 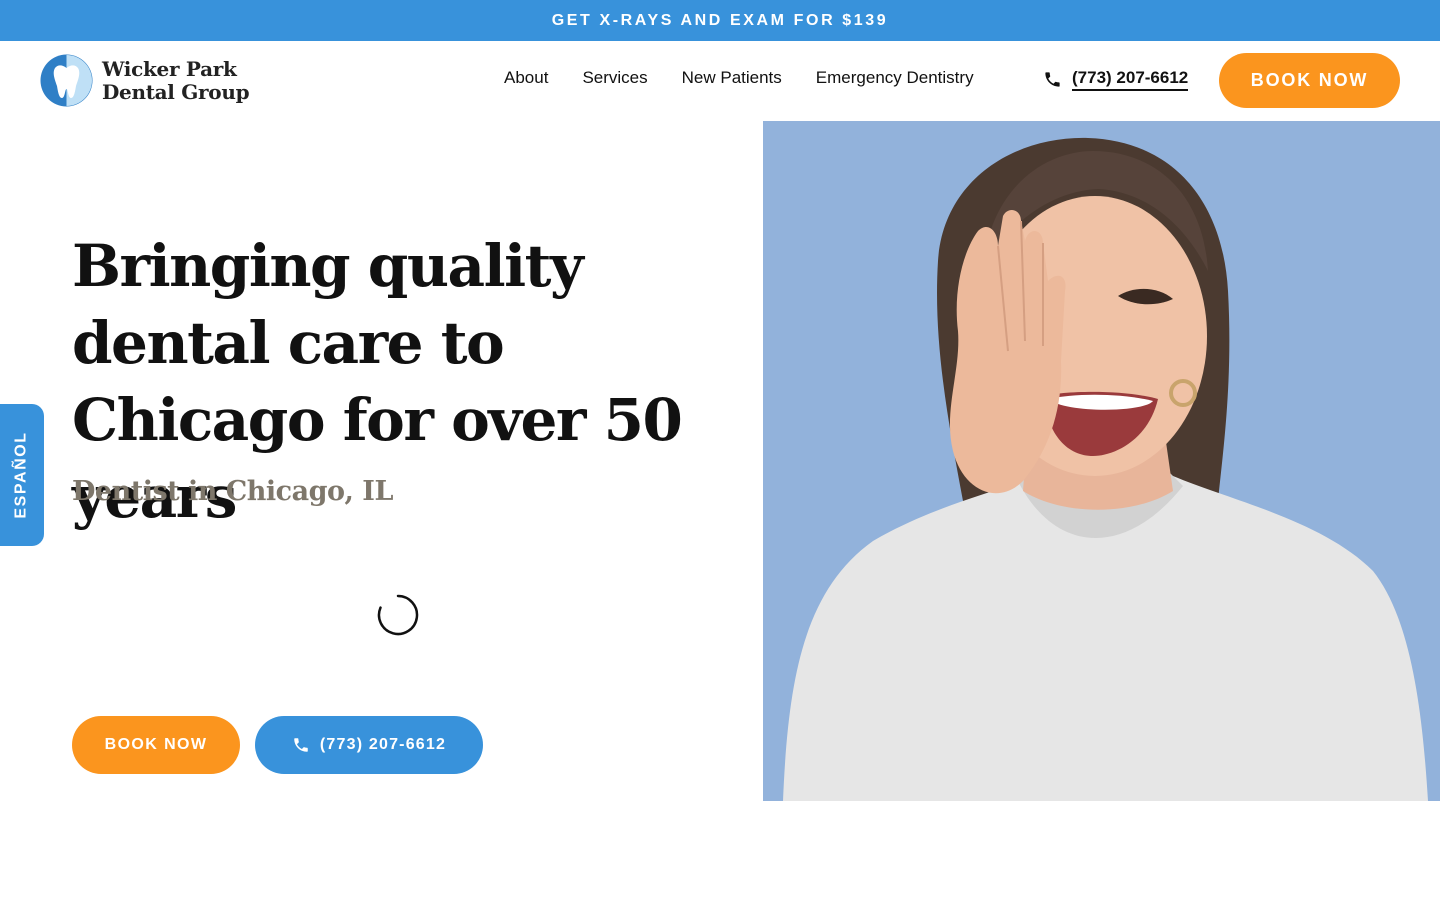 I want to click on promo-text: GET X-RAYS AND EXAM FOR $139, so click(x=720, y=20).